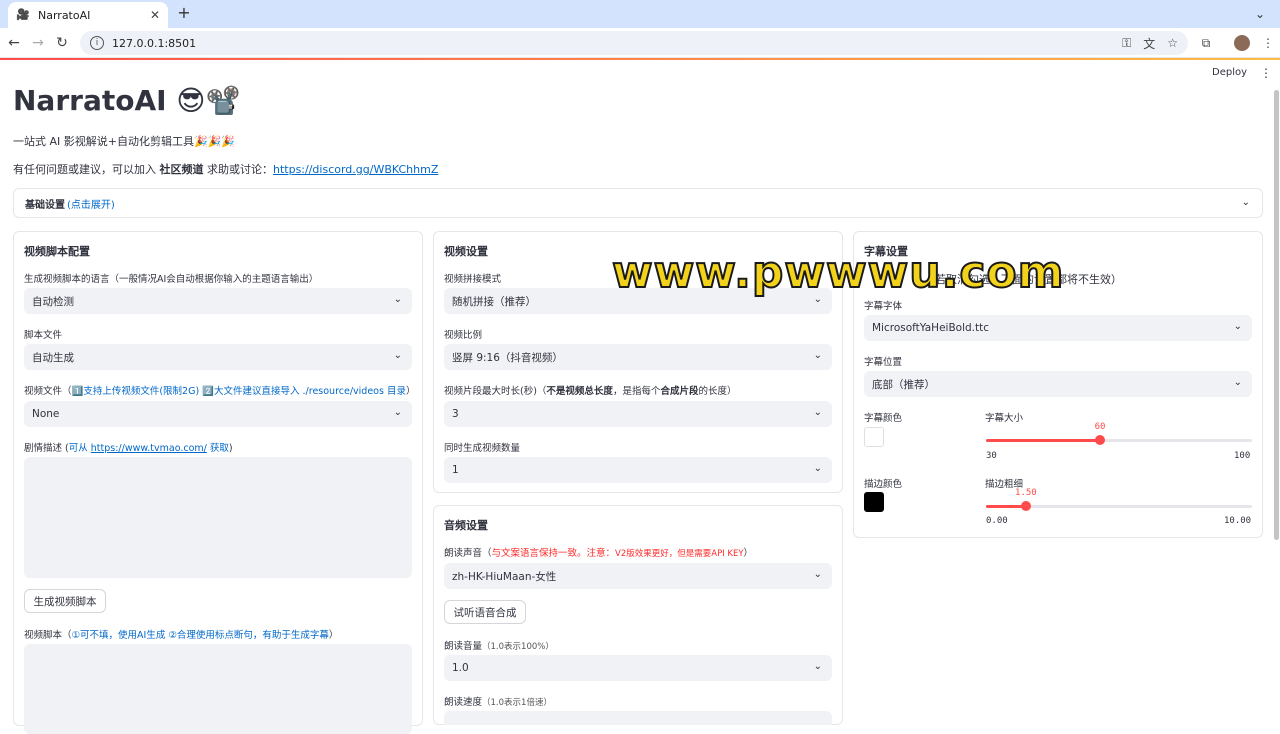  Describe the element at coordinates (494, 301) in the screenshot. I see `concat-mode-value: 随机拼接（推荐）` at that location.